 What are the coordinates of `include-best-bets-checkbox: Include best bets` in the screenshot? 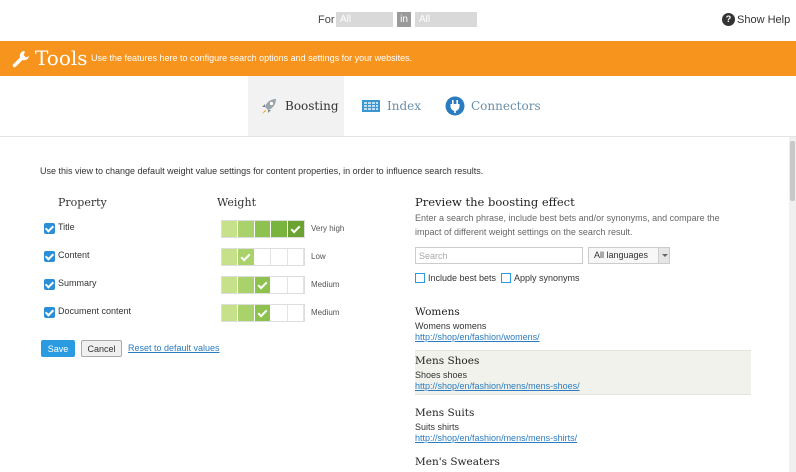 It's located at (455, 278).